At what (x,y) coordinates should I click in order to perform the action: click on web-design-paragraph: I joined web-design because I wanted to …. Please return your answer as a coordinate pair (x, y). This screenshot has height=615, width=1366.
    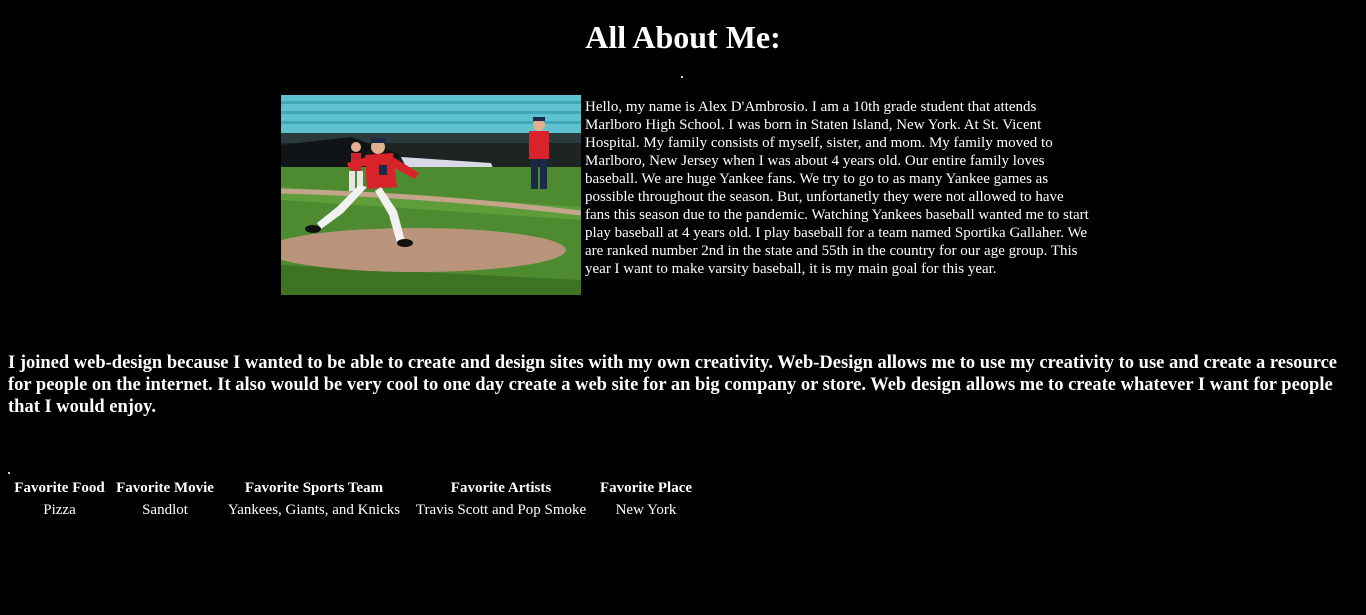
    Looking at the image, I should click on (672, 385).